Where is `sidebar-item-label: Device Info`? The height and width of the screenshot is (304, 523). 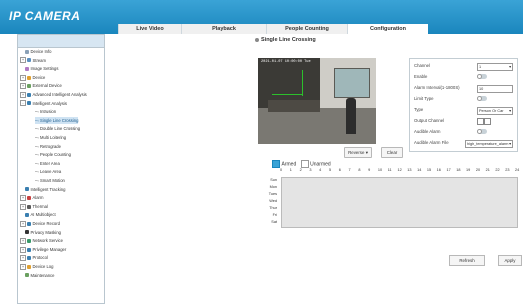 sidebar-item-label: Device Info is located at coordinates (41, 51).